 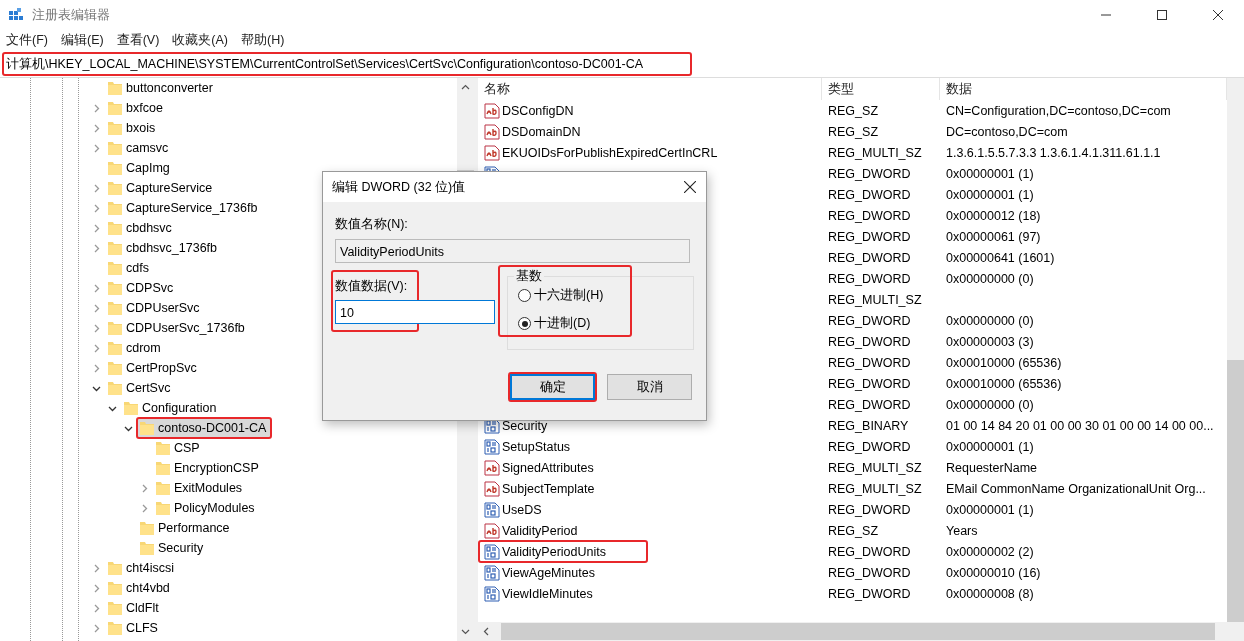 I want to click on address-field: 计算机\HKEY_LOCAL_MACHINE\SYSTEM\CurrentControlSet\Services\CertSvc\Configuration\contoso-DC001-CA, so click(x=347, y=64).